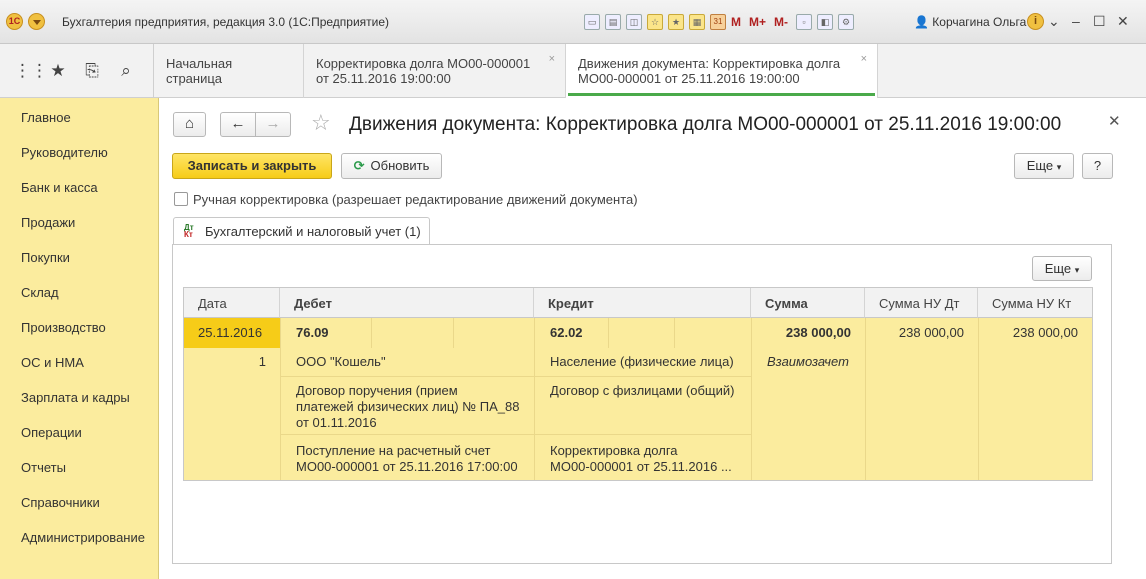 Image resolution: width=1146 pixels, height=579 pixels. What do you see at coordinates (126, 71) in the screenshot?
I see `search-icon: ⌕` at bounding box center [126, 71].